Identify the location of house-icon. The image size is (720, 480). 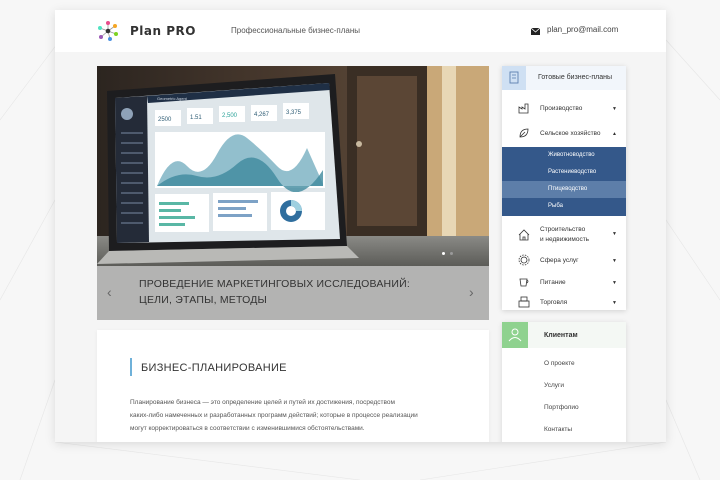
(524, 235).